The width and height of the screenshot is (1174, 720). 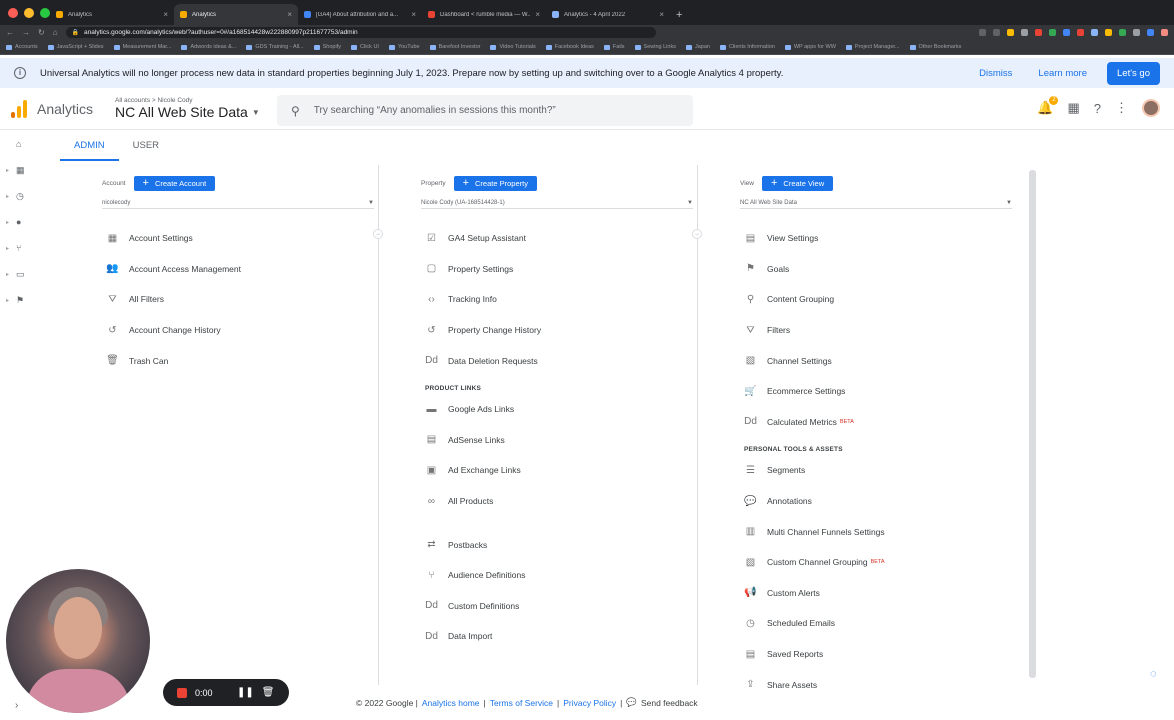 What do you see at coordinates (569, 47) in the screenshot?
I see `bookmark-item: Facebook Ideas` at bounding box center [569, 47].